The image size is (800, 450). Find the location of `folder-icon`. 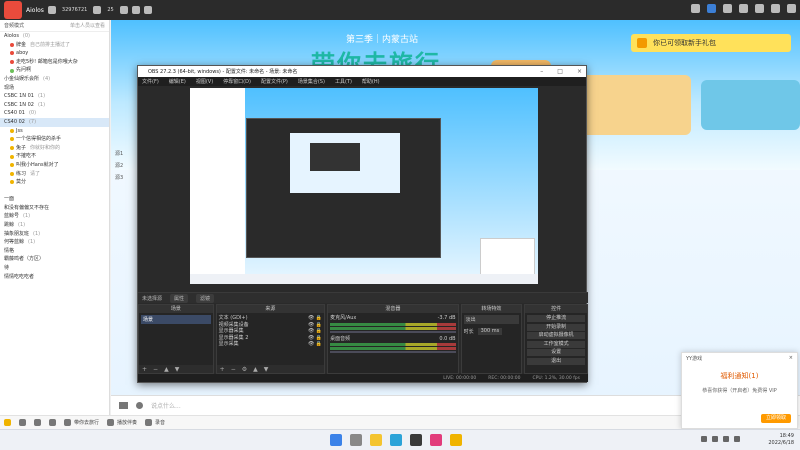

folder-icon is located at coordinates (376, 440).